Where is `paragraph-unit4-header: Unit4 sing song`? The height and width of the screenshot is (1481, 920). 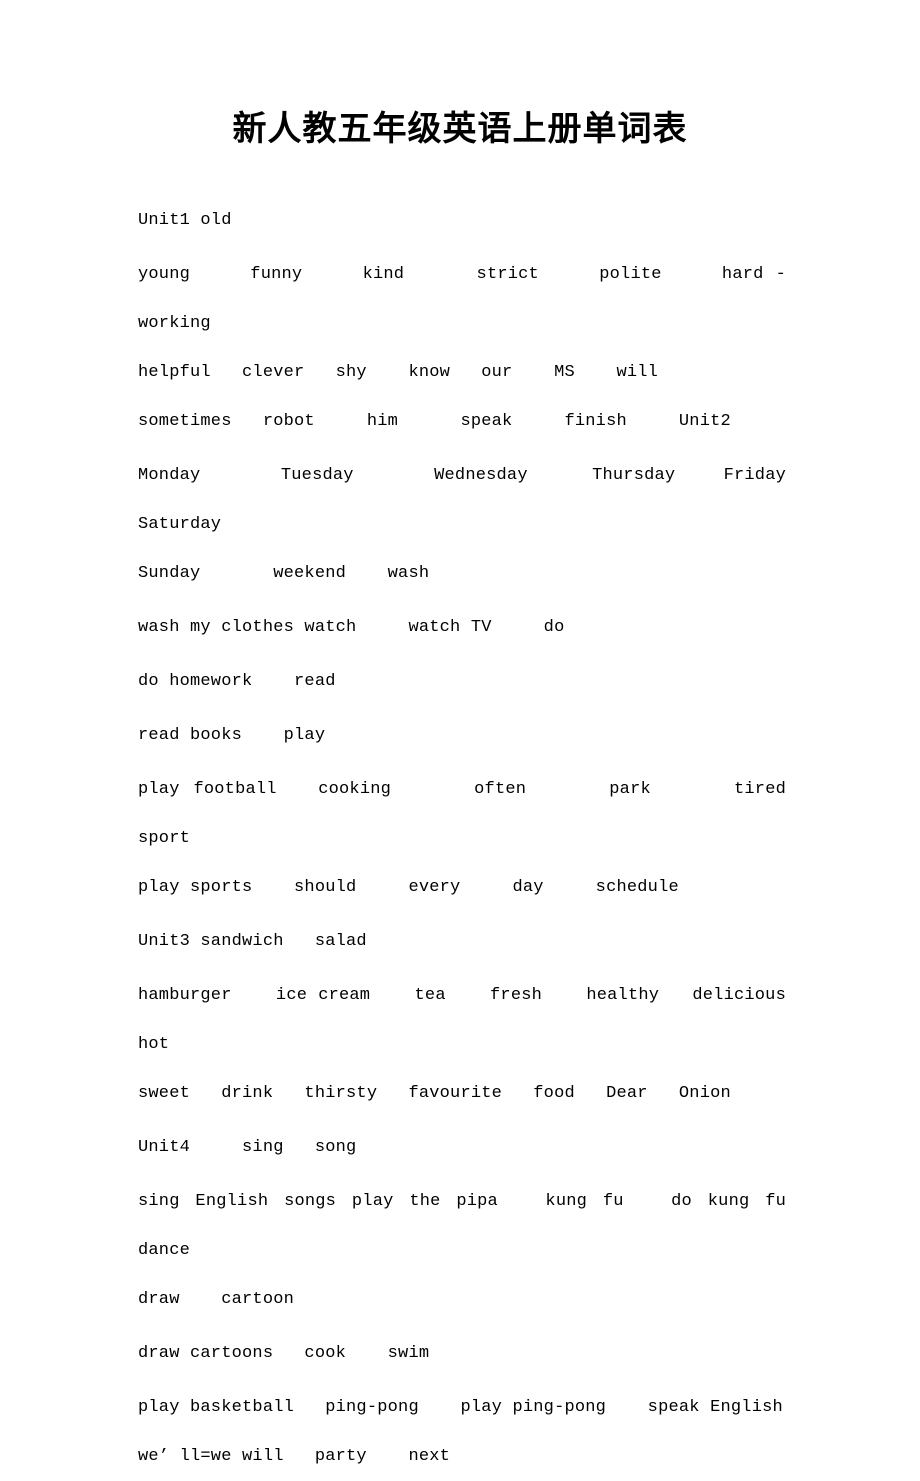 paragraph-unit4-header: Unit4 sing song is located at coordinates (247, 1147).